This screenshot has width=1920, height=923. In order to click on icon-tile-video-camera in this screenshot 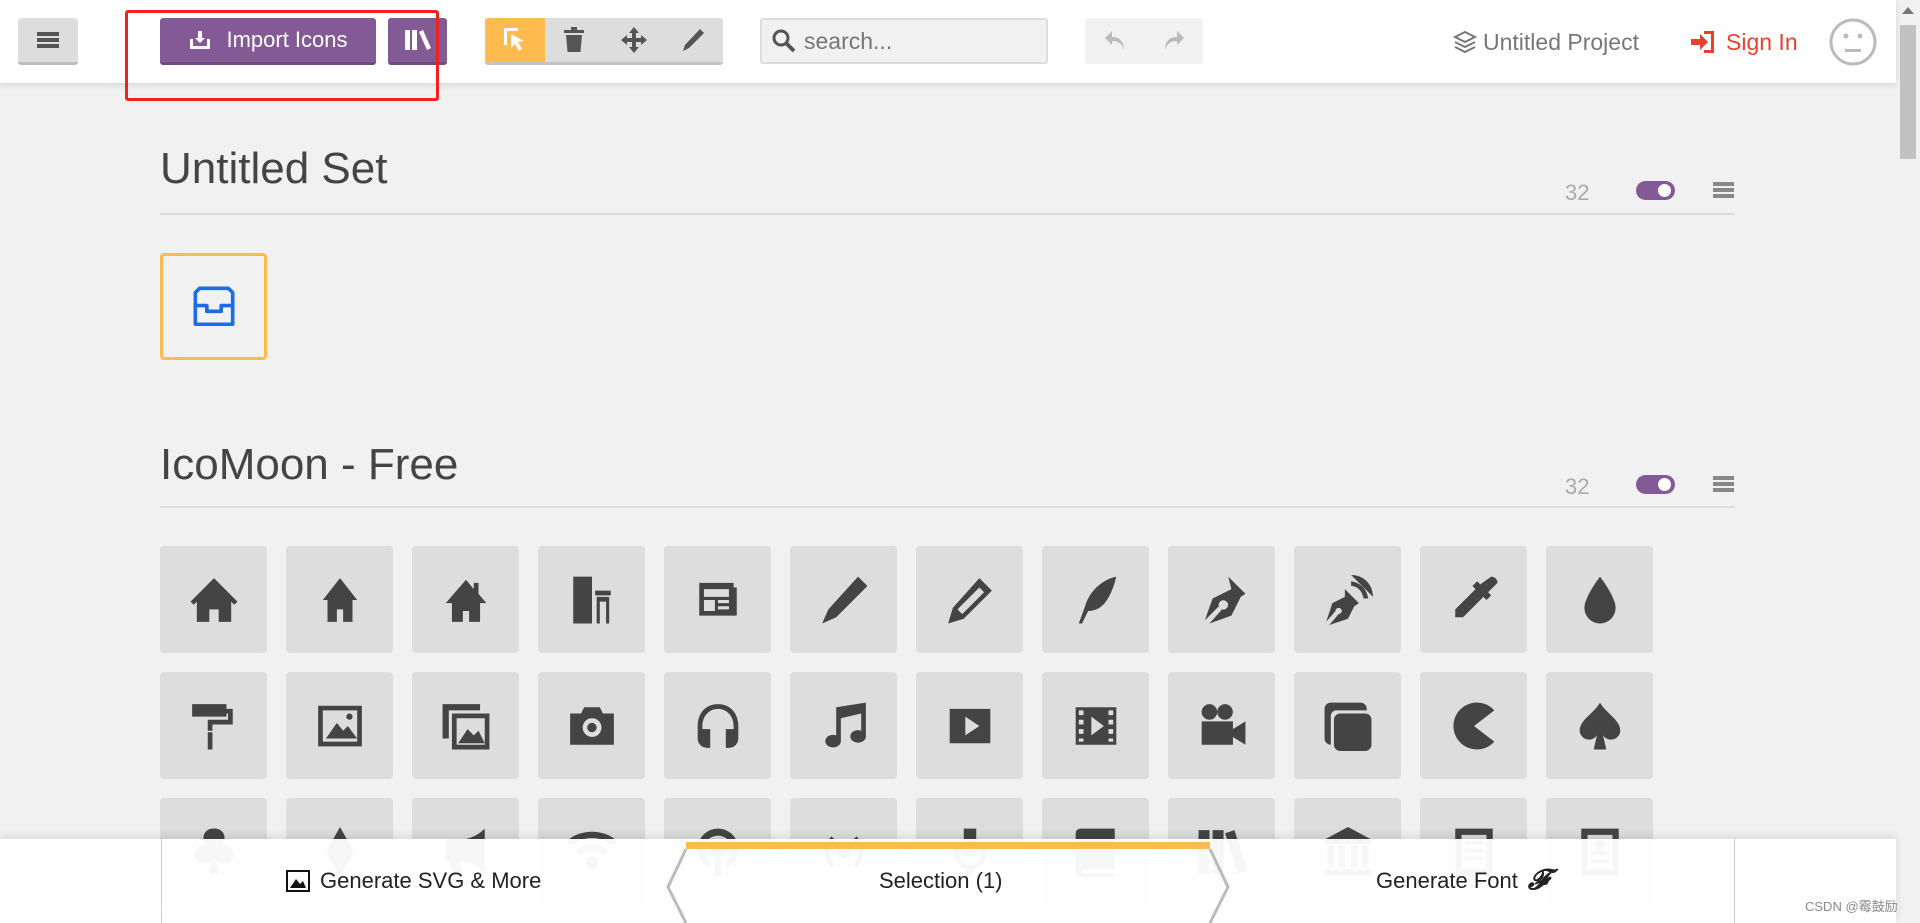, I will do `click(1221, 725)`.